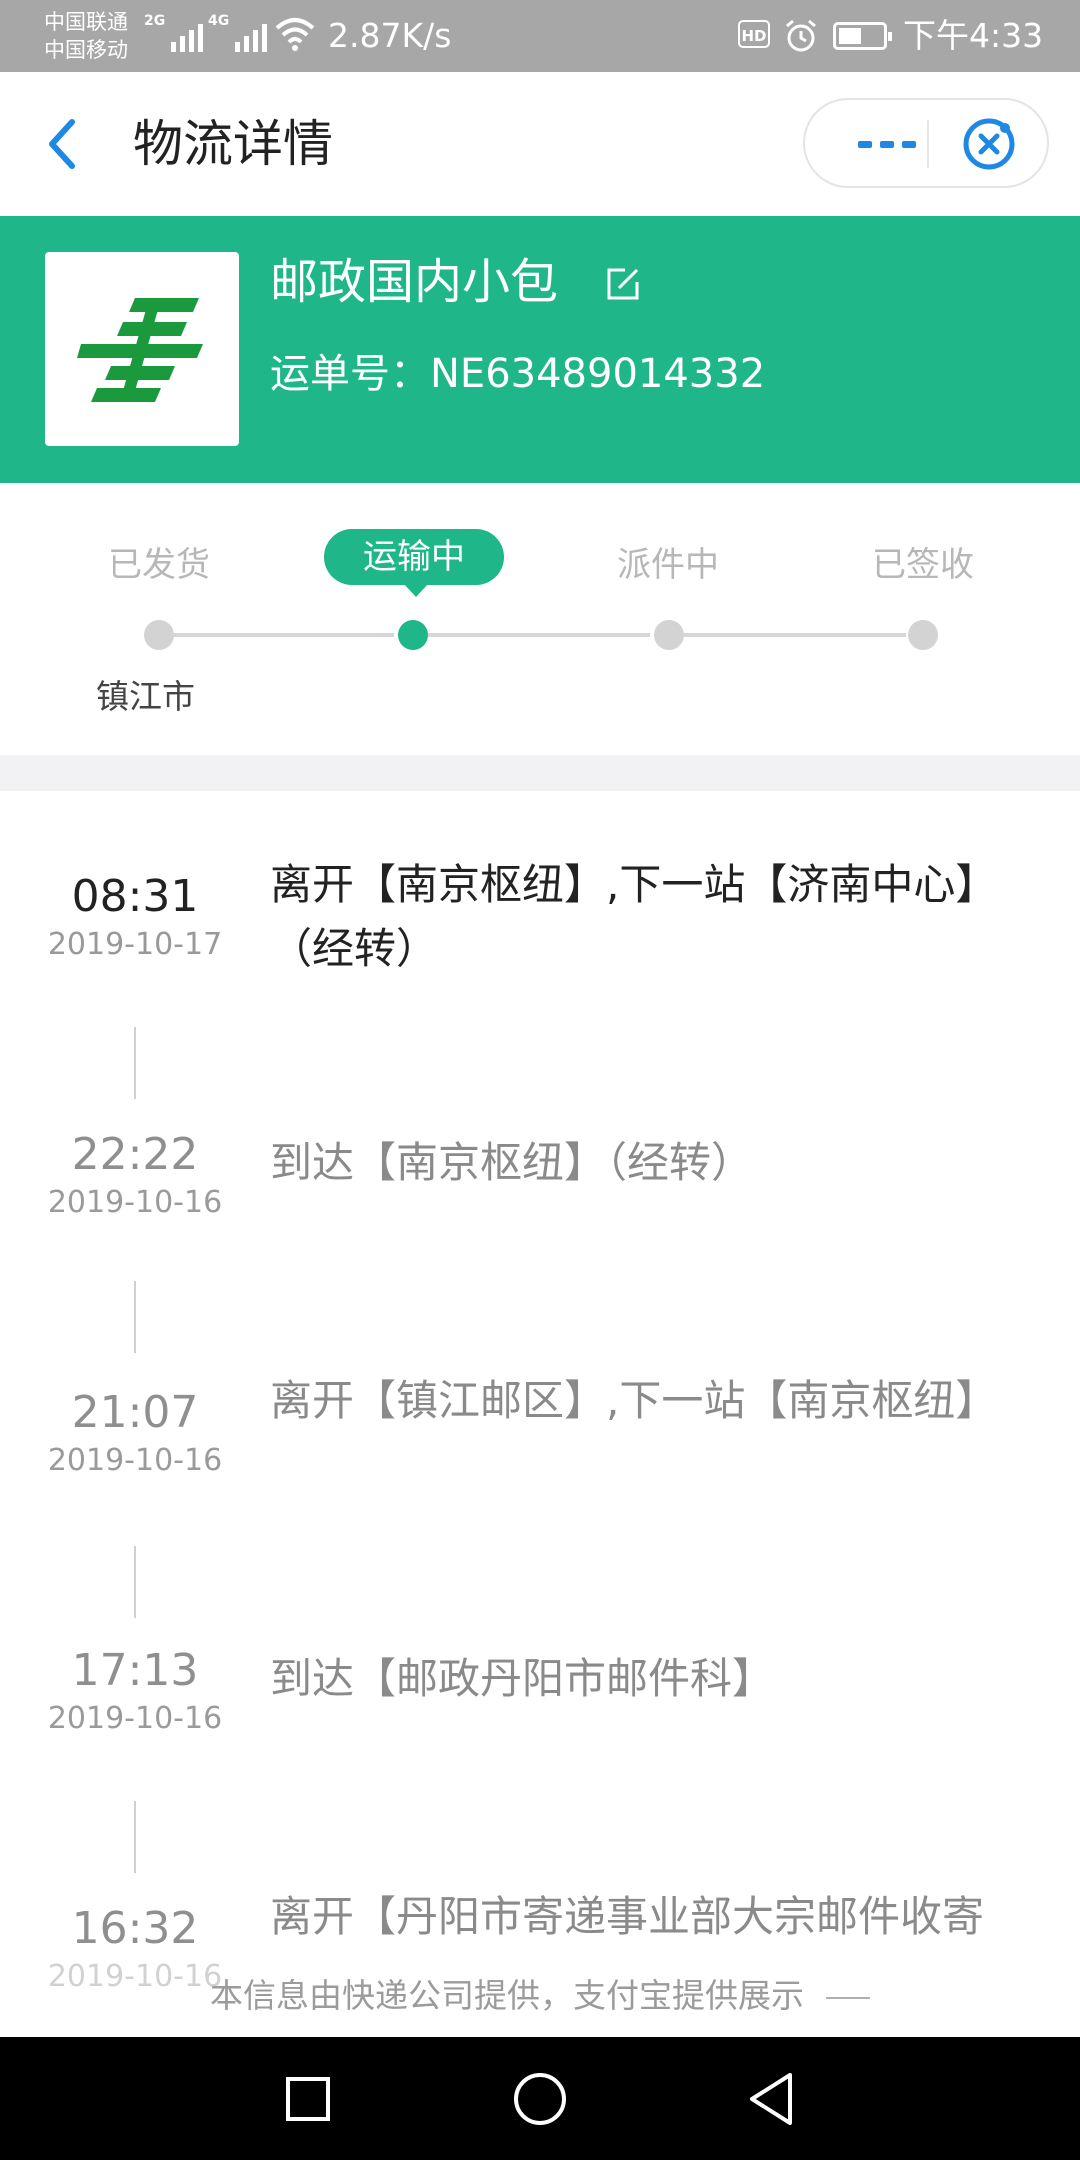 The height and width of the screenshot is (2160, 1080). I want to click on progress-dot-signed, so click(923, 635).